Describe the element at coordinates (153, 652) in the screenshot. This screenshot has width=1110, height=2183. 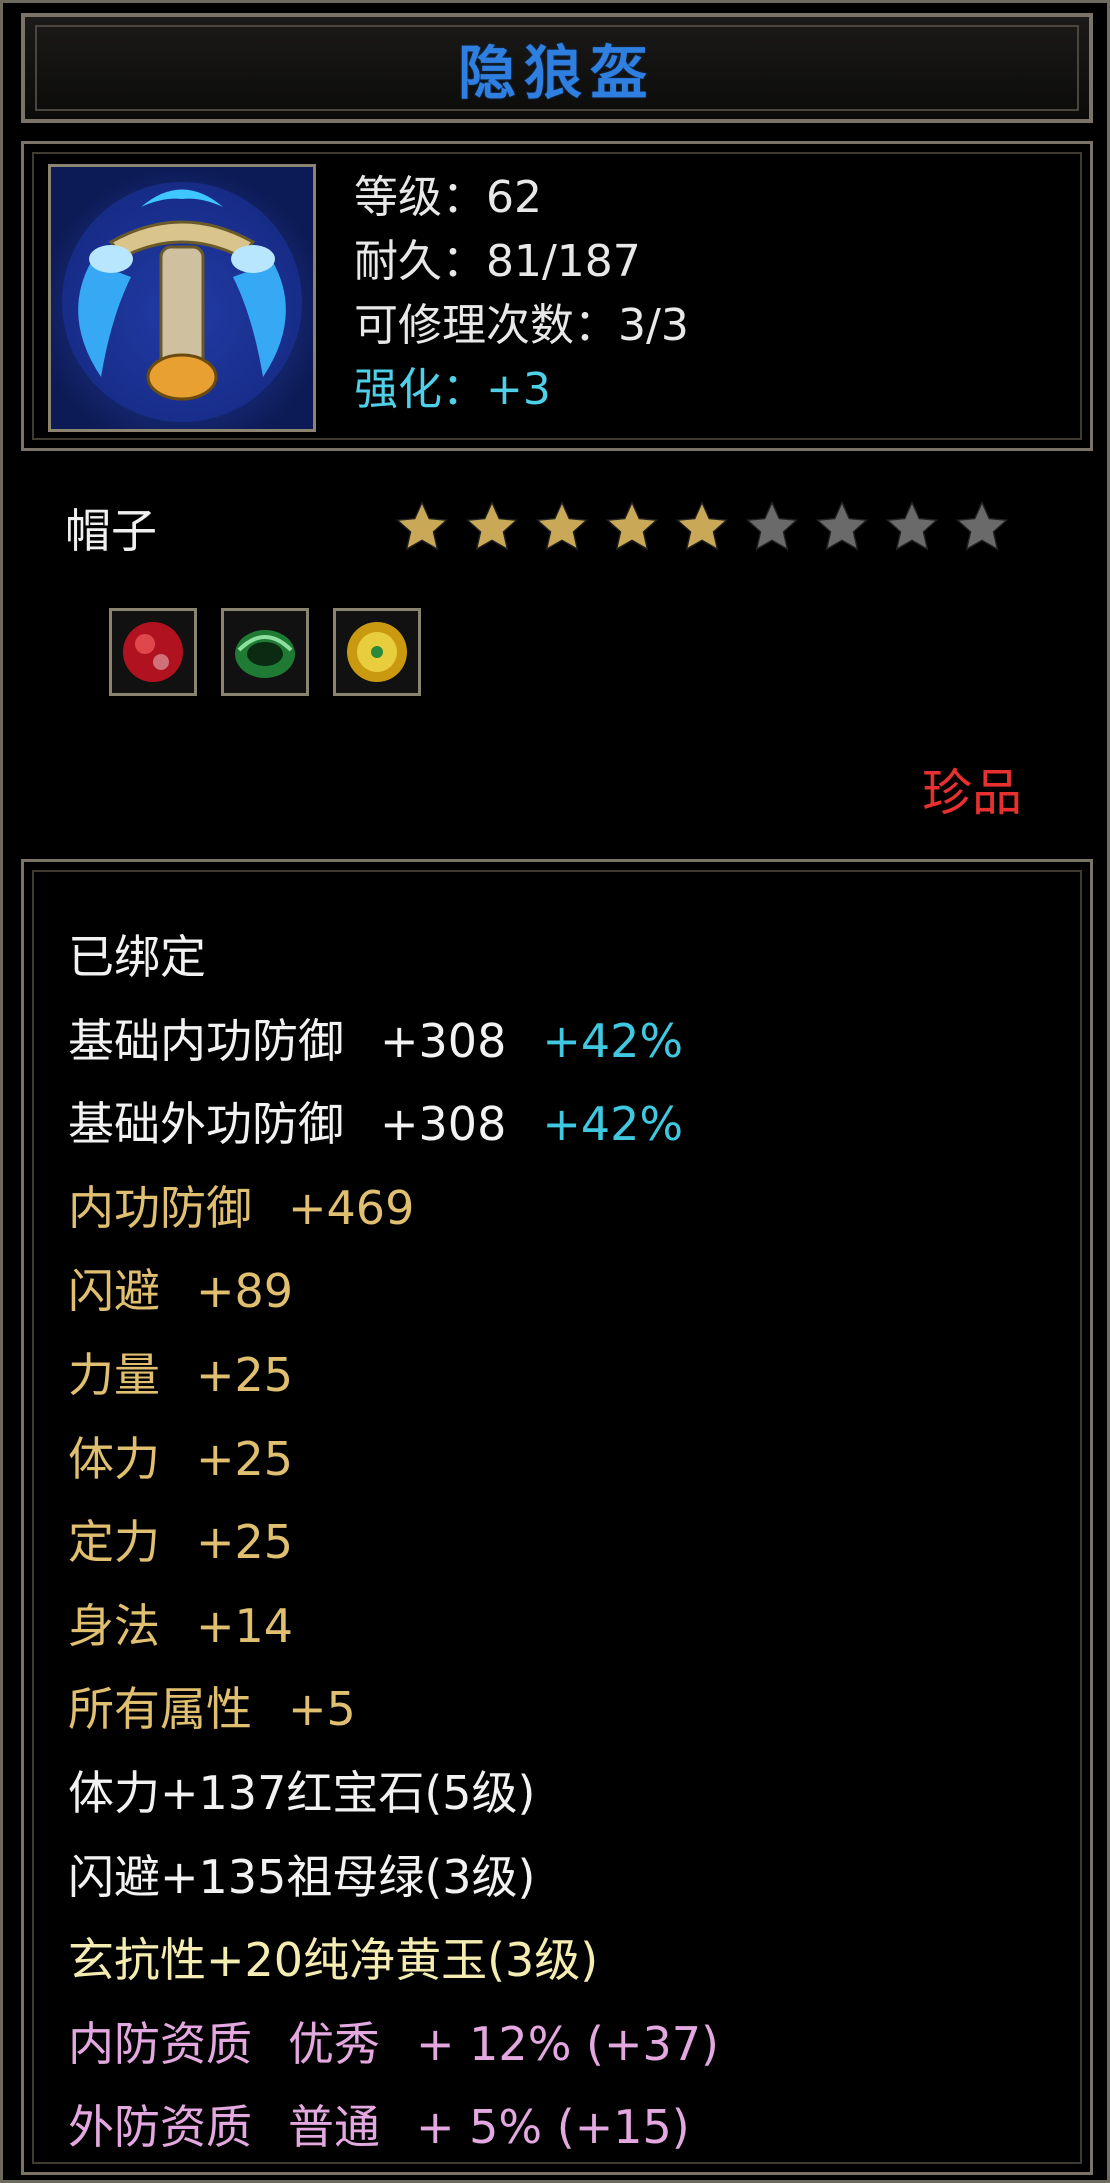
I see `ruby-gem-icon` at that location.